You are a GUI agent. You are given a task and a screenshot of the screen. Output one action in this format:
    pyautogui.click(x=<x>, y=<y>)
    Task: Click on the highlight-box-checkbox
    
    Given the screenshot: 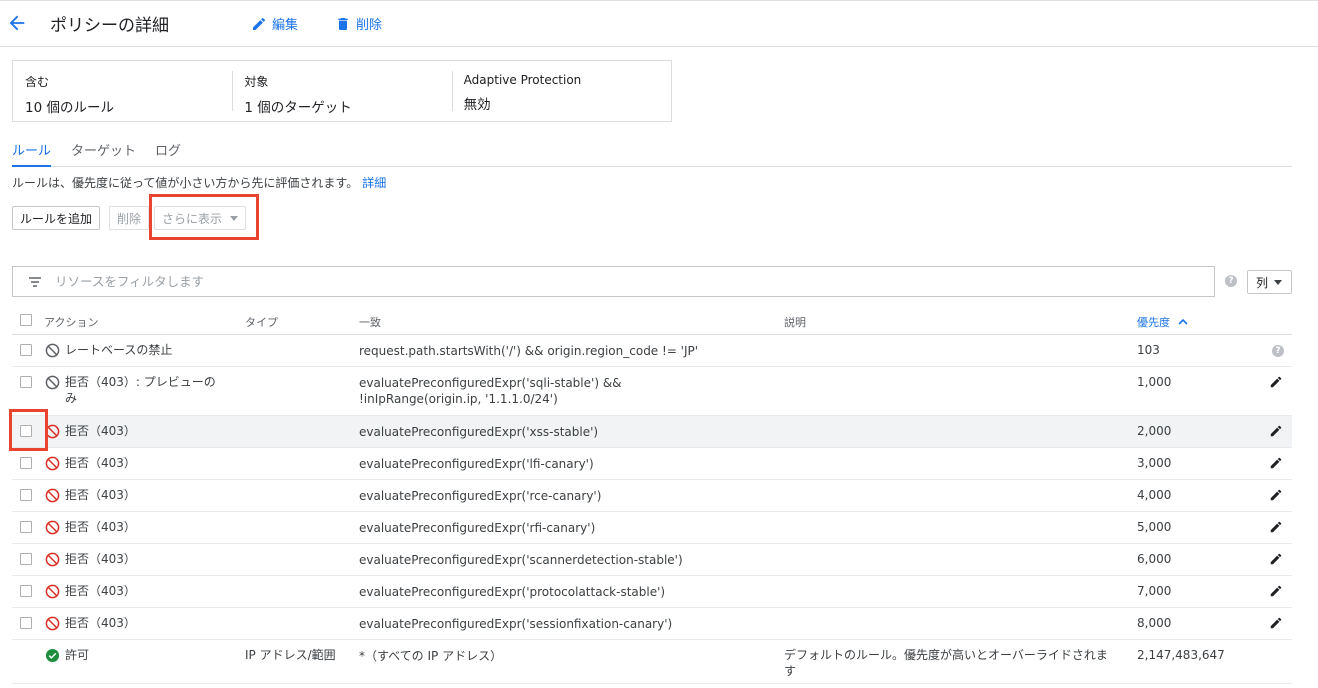 What is the action you would take?
    pyautogui.click(x=28, y=430)
    